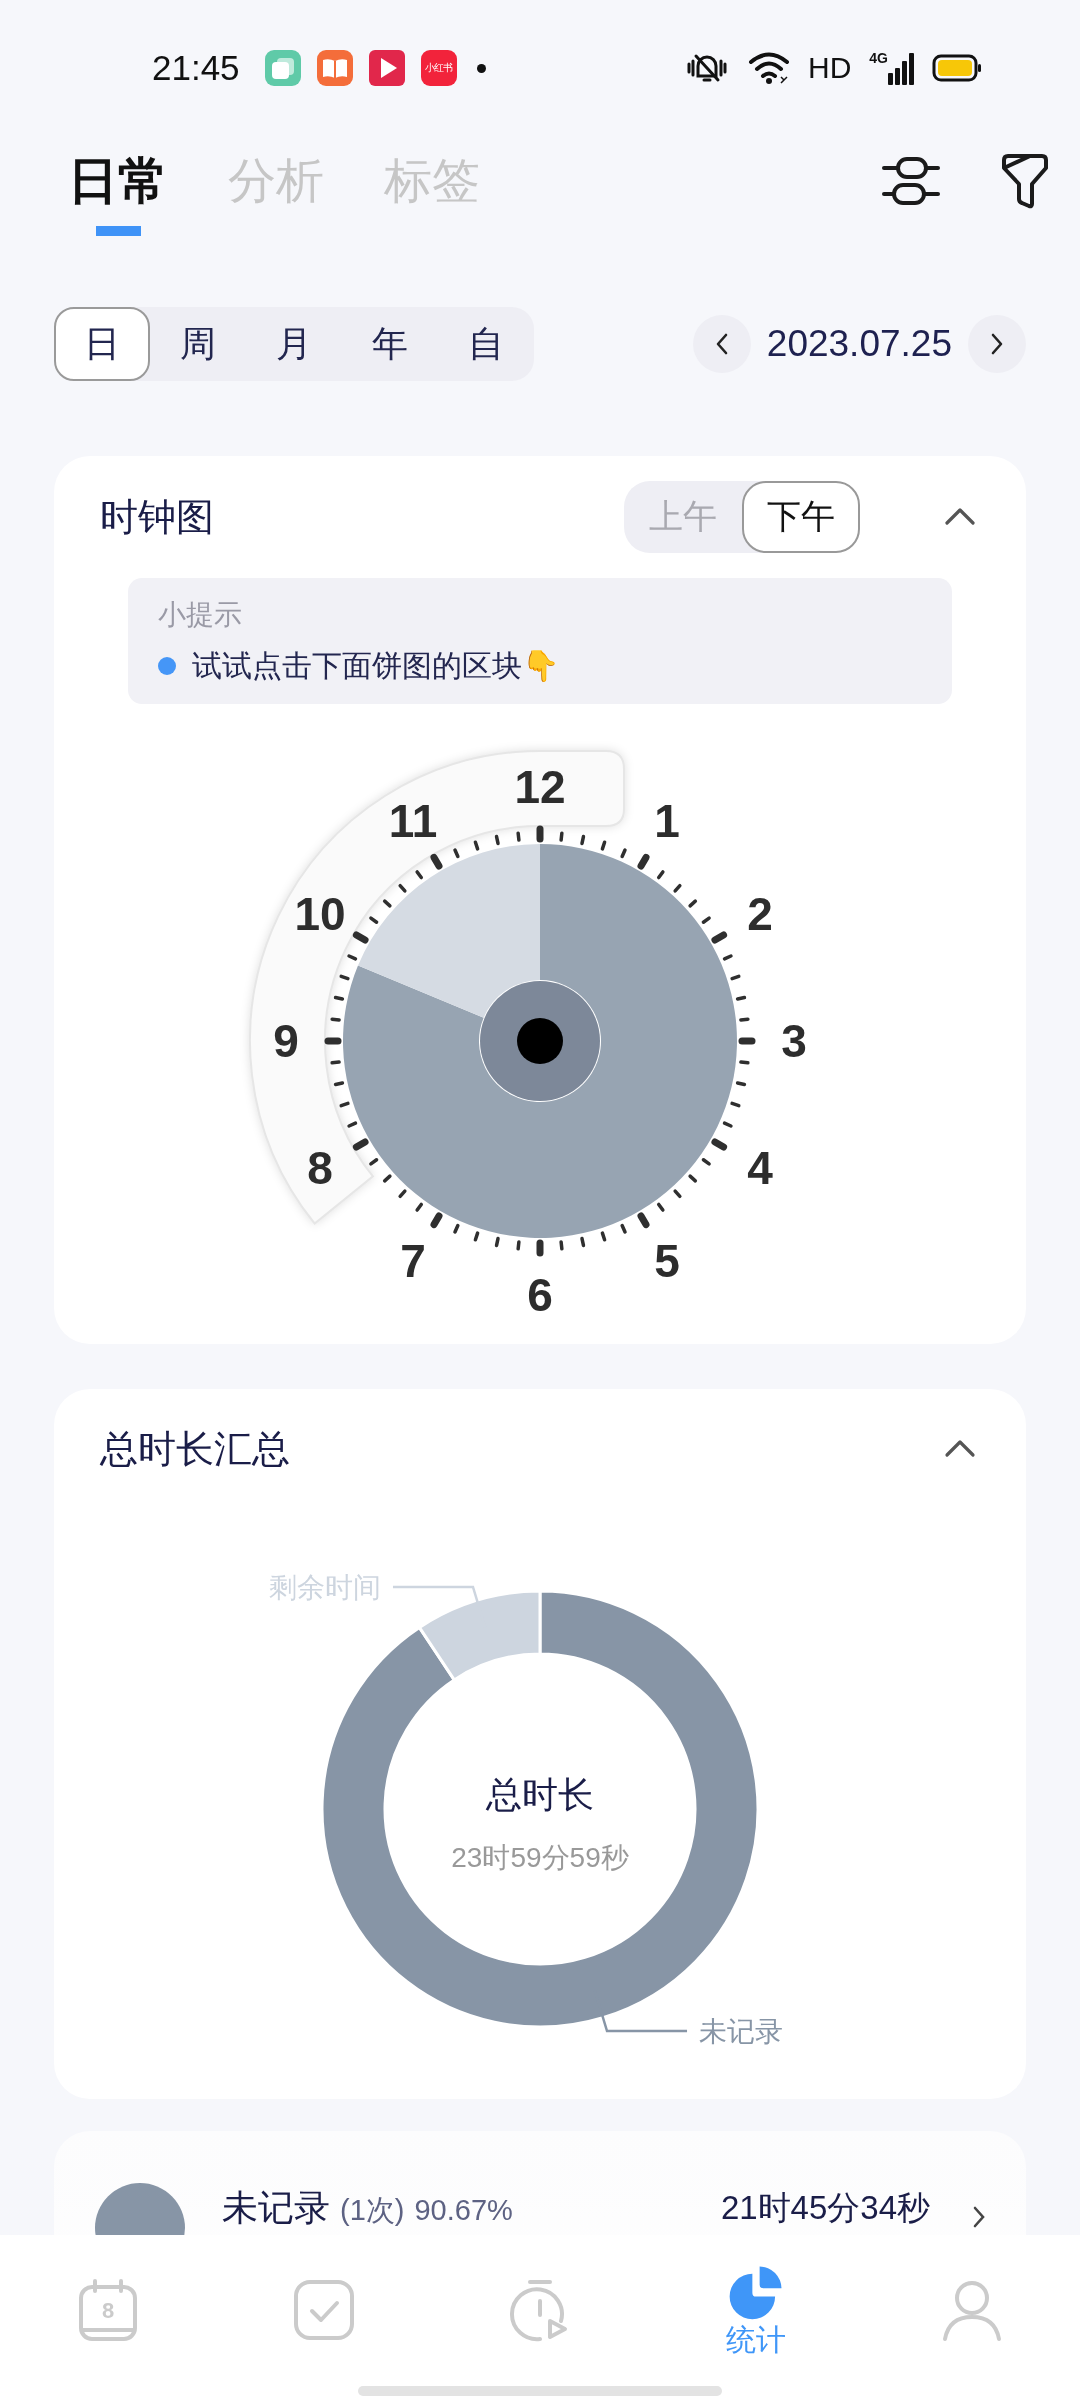 Image resolution: width=1080 pixels, height=2400 pixels. I want to click on hour-label: 12, so click(540, 787).